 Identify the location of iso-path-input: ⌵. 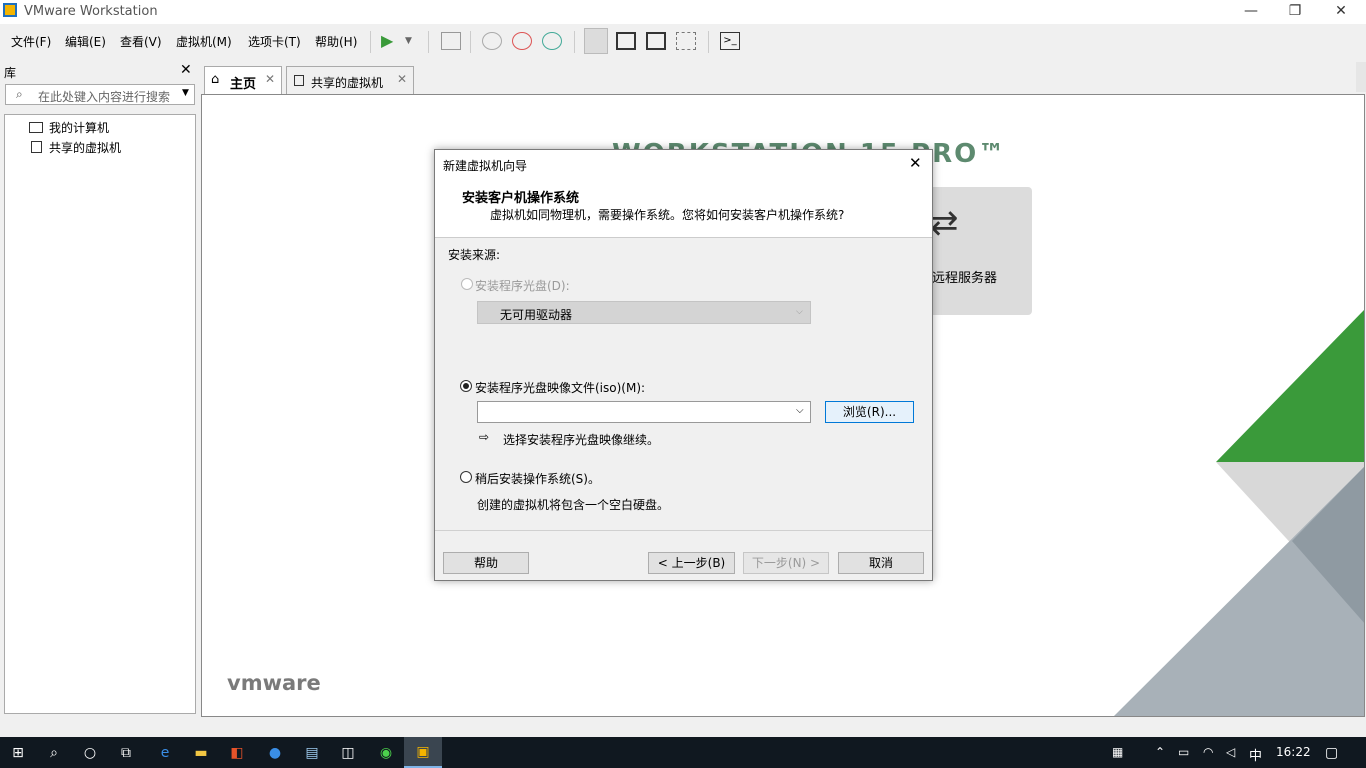
(644, 412).